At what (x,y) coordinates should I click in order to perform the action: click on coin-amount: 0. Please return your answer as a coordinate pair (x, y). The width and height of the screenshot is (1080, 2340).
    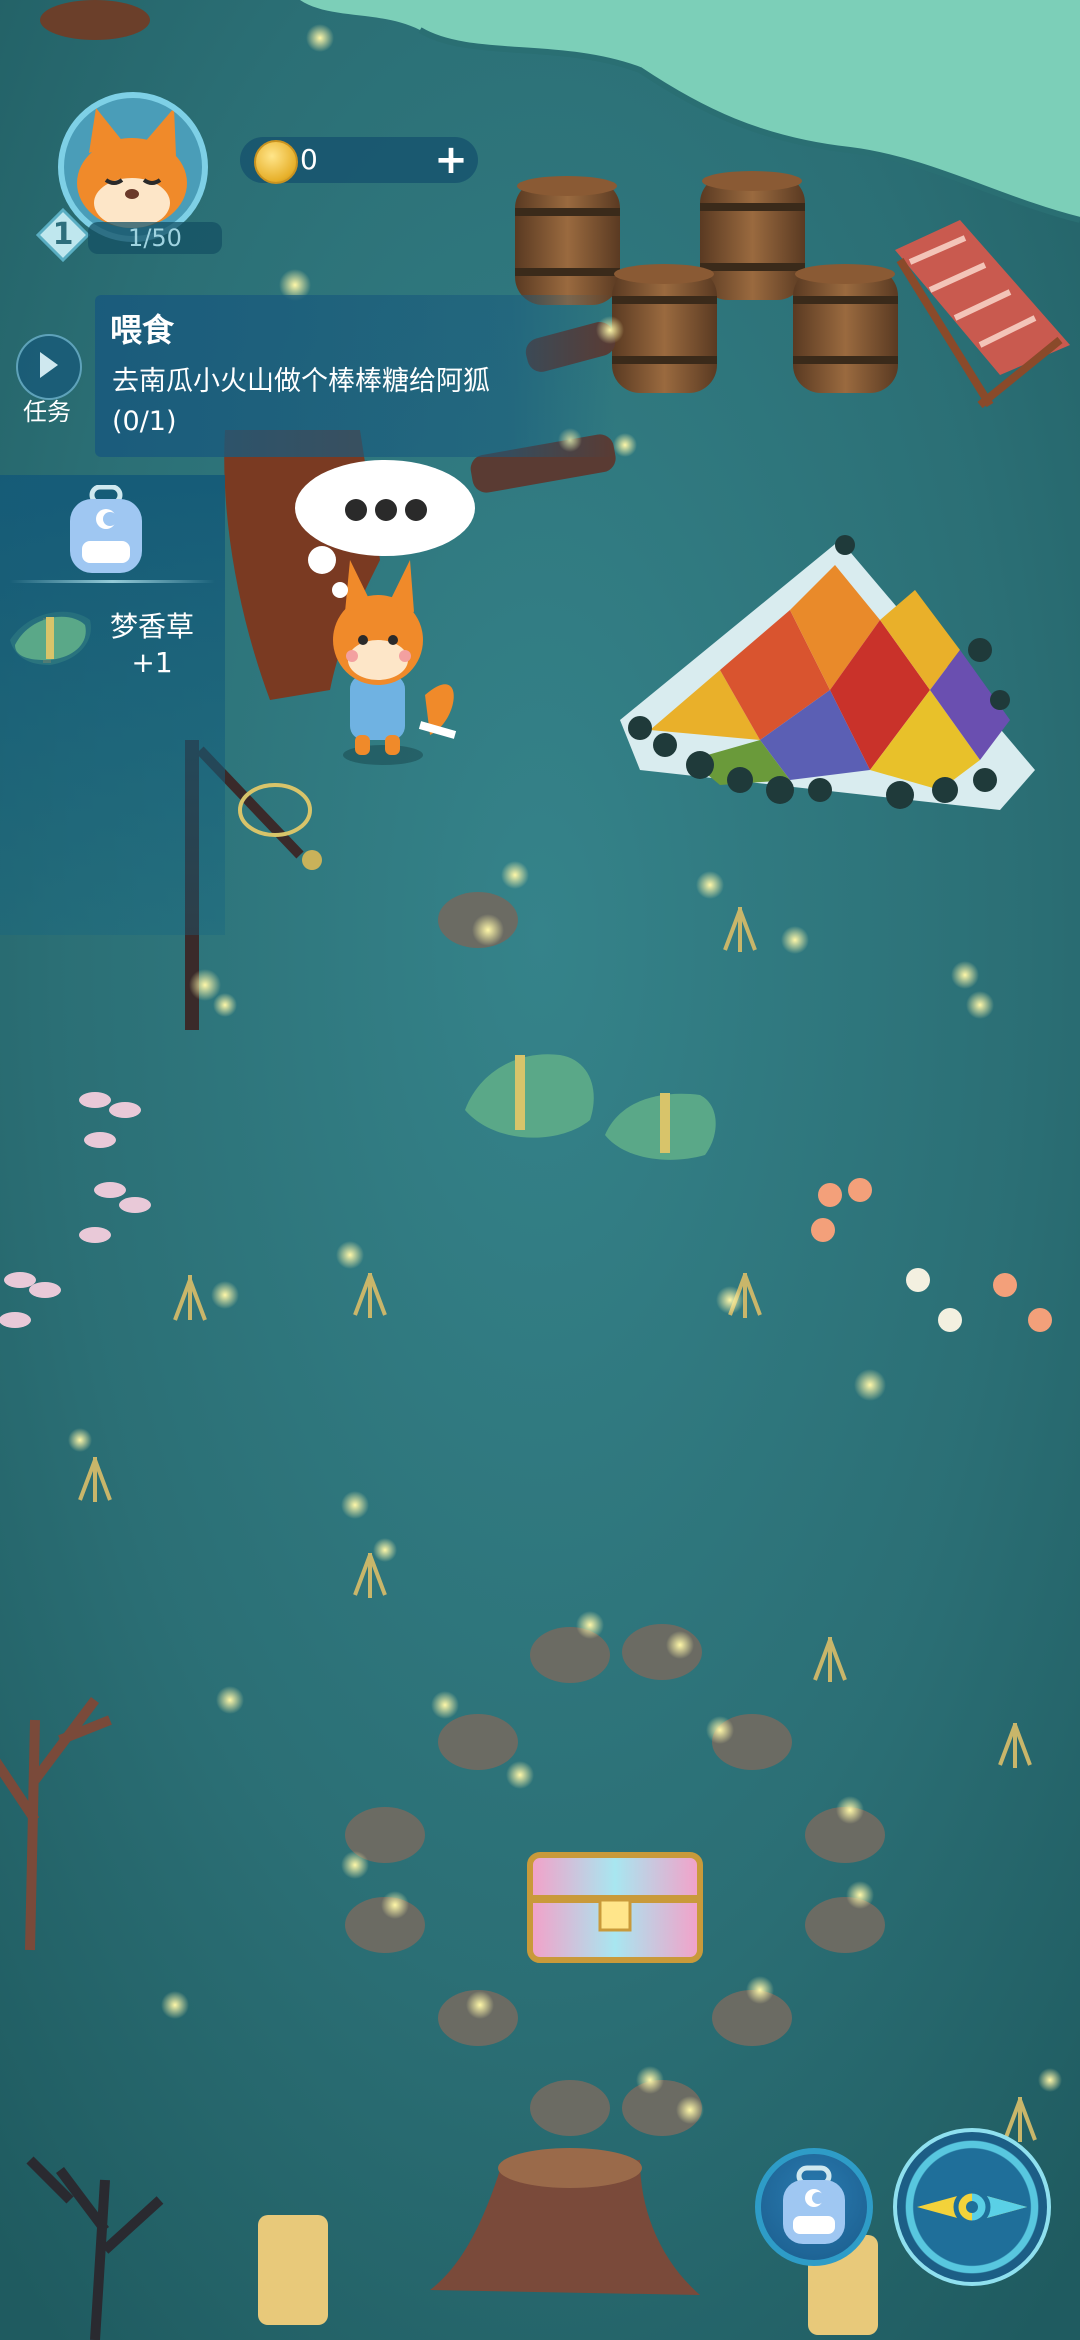
    Looking at the image, I should click on (309, 159).